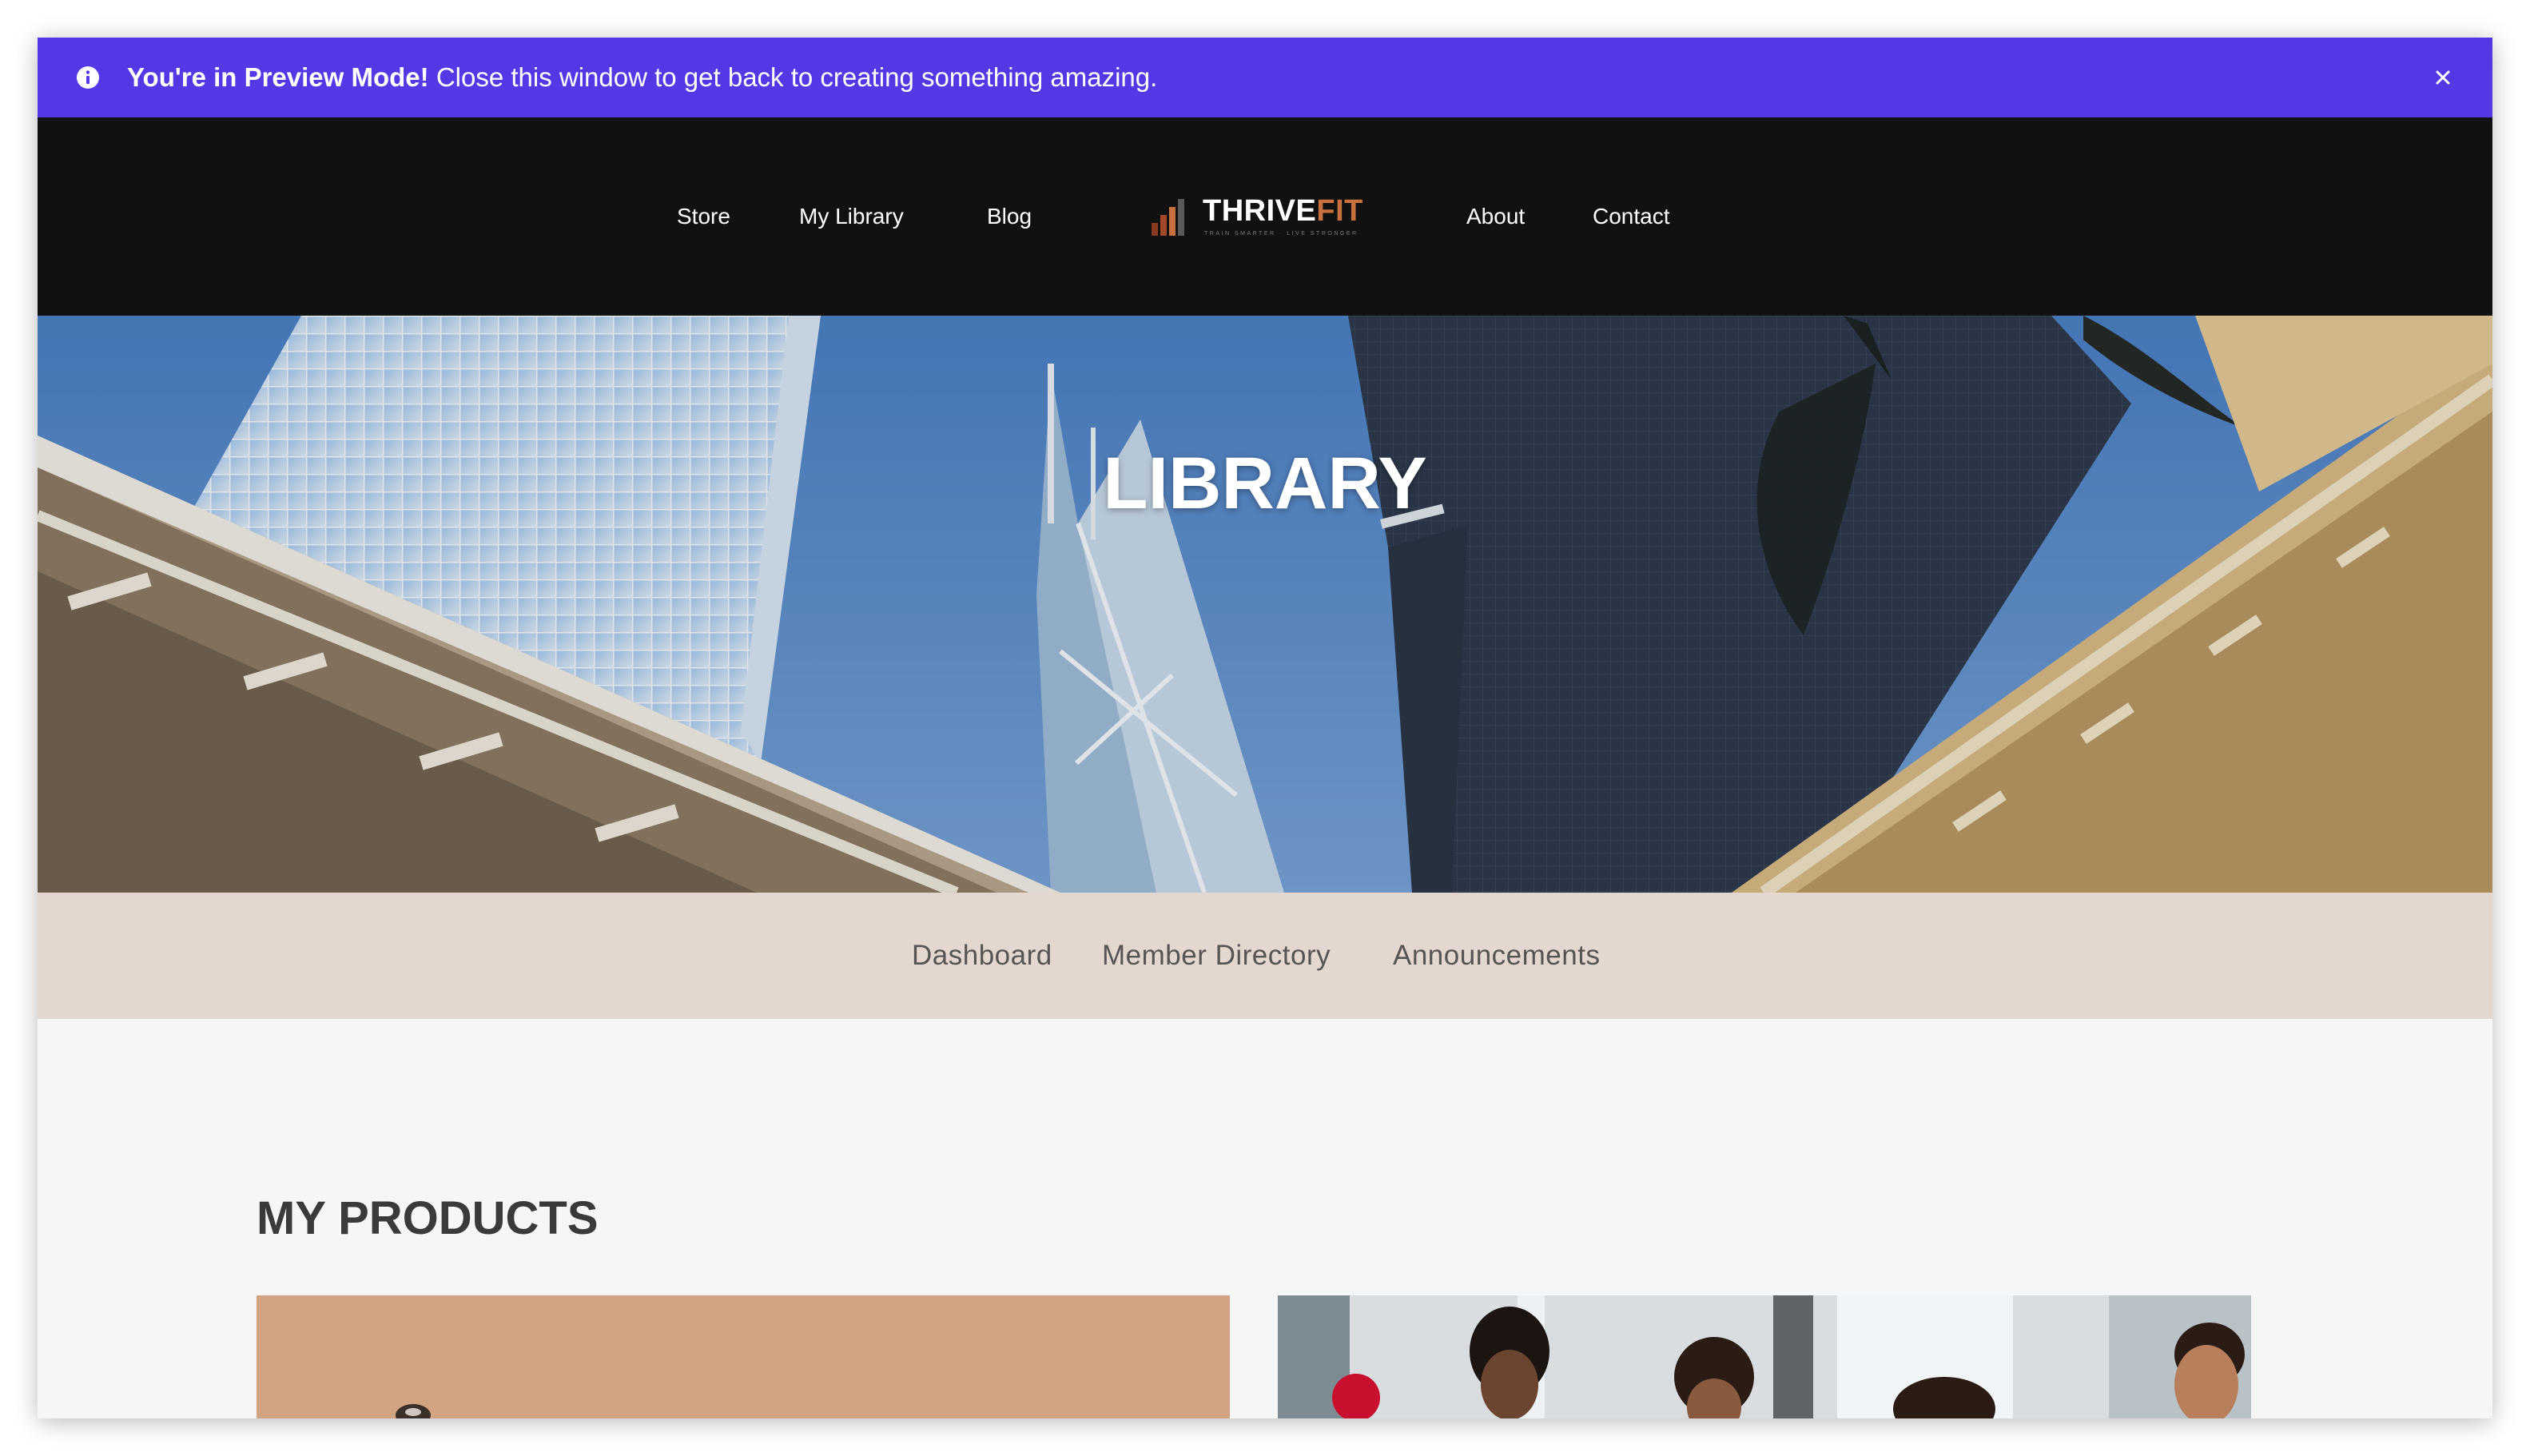  I want to click on close-icon, so click(2443, 77).